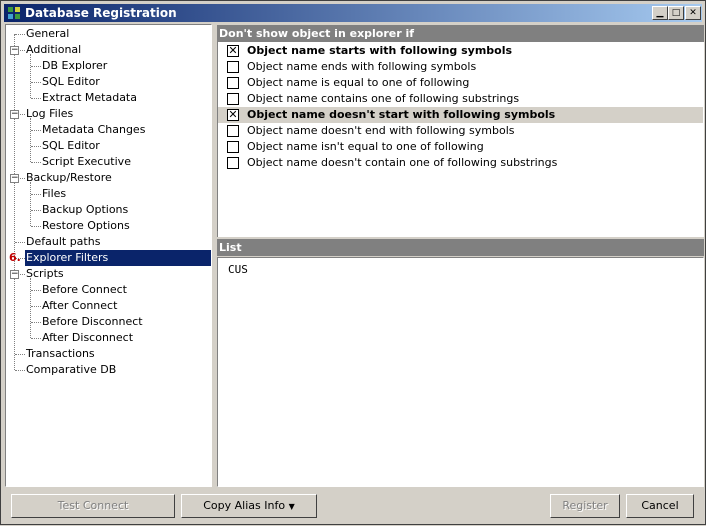  I want to click on tree-item: Before Disconnect, so click(93, 322).